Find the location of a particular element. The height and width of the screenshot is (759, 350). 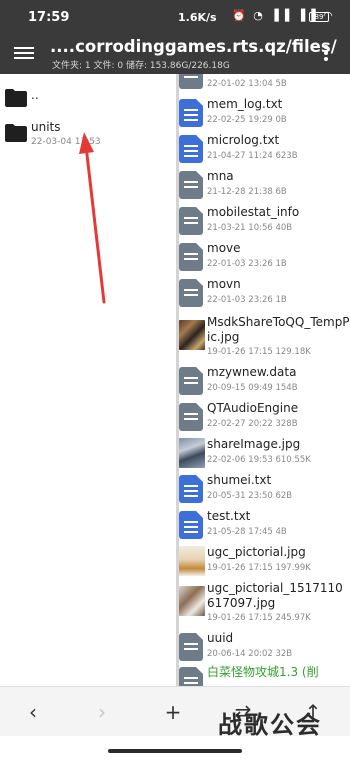

file-row: test.txt 21-05-28 17:45 4B is located at coordinates (264, 525).